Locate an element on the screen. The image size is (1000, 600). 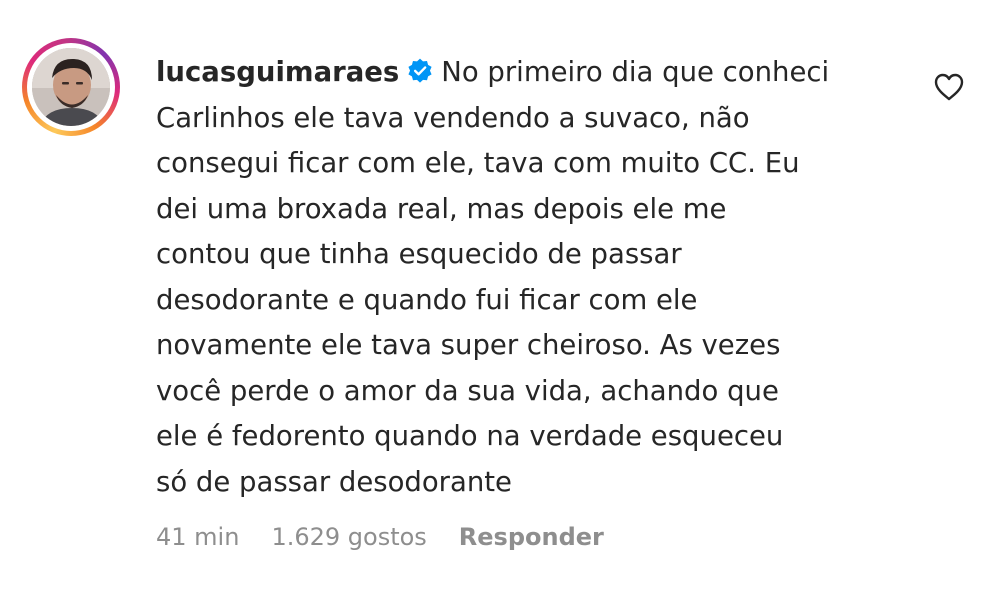
comment-line-10: só de passar desodorante is located at coordinates (334, 481).